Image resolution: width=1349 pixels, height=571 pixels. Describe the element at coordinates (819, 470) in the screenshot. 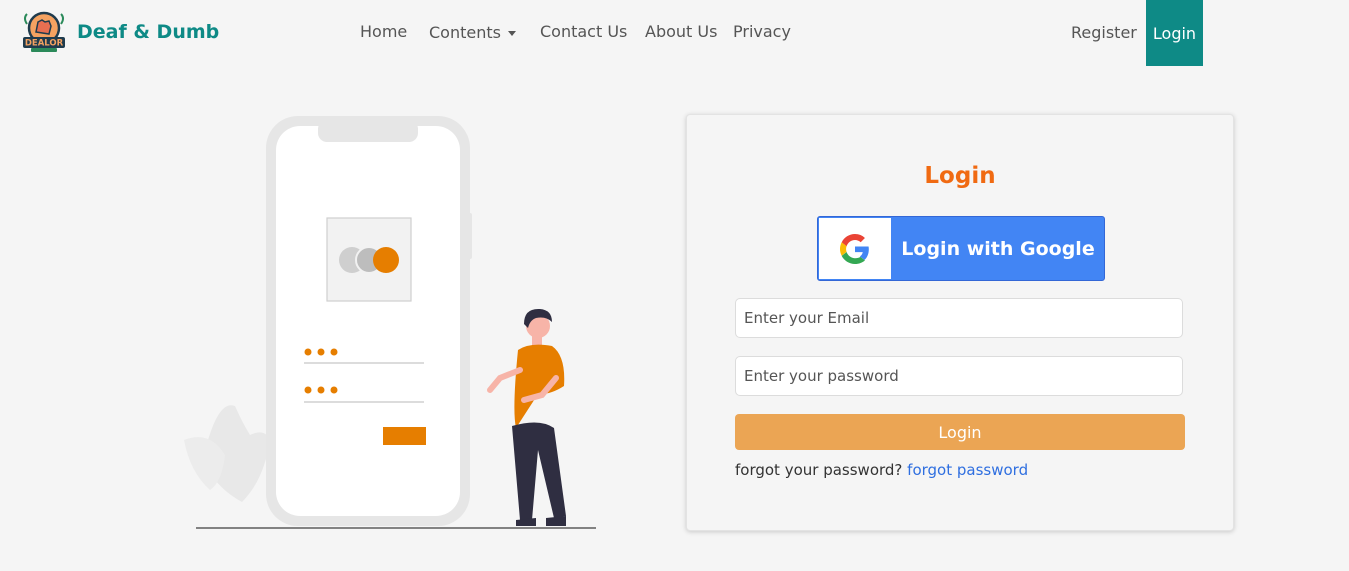

I see `forgot-password-text: forgot your password?` at that location.